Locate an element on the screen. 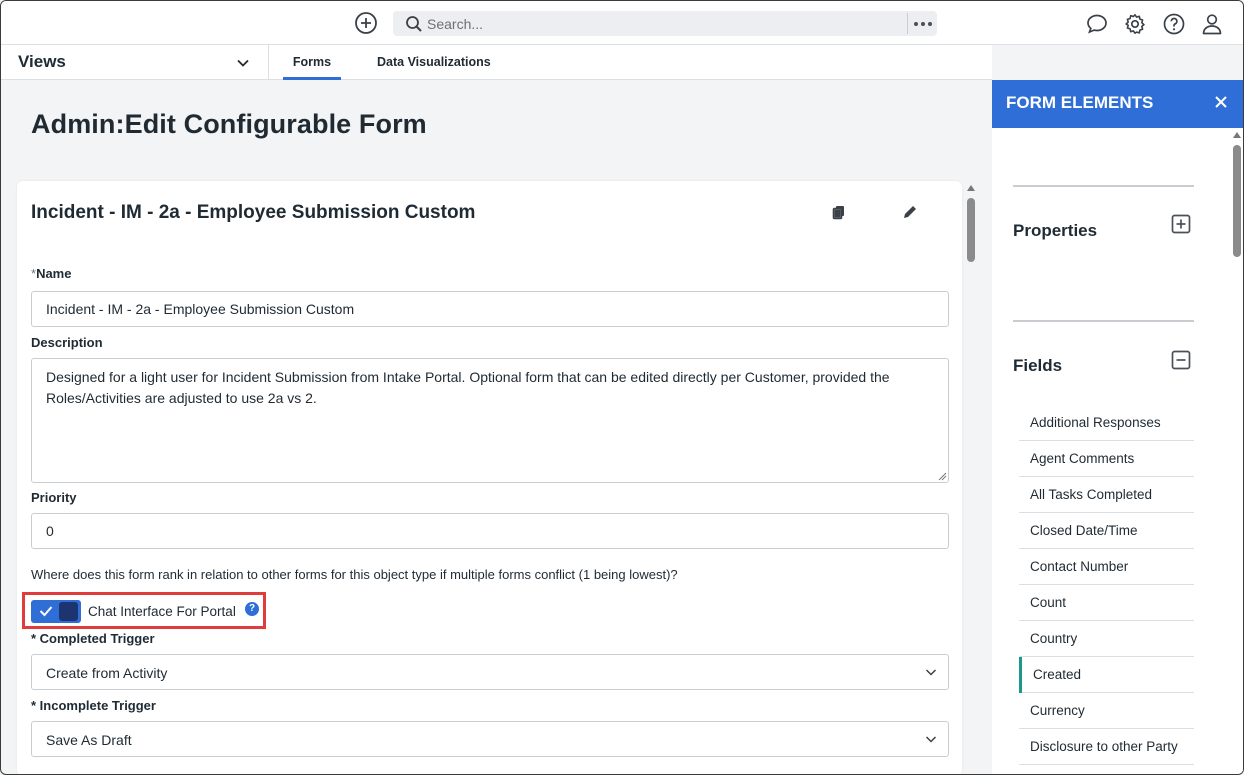 Image resolution: width=1244 pixels, height=775 pixels. help-icon is located at coordinates (1174, 24).